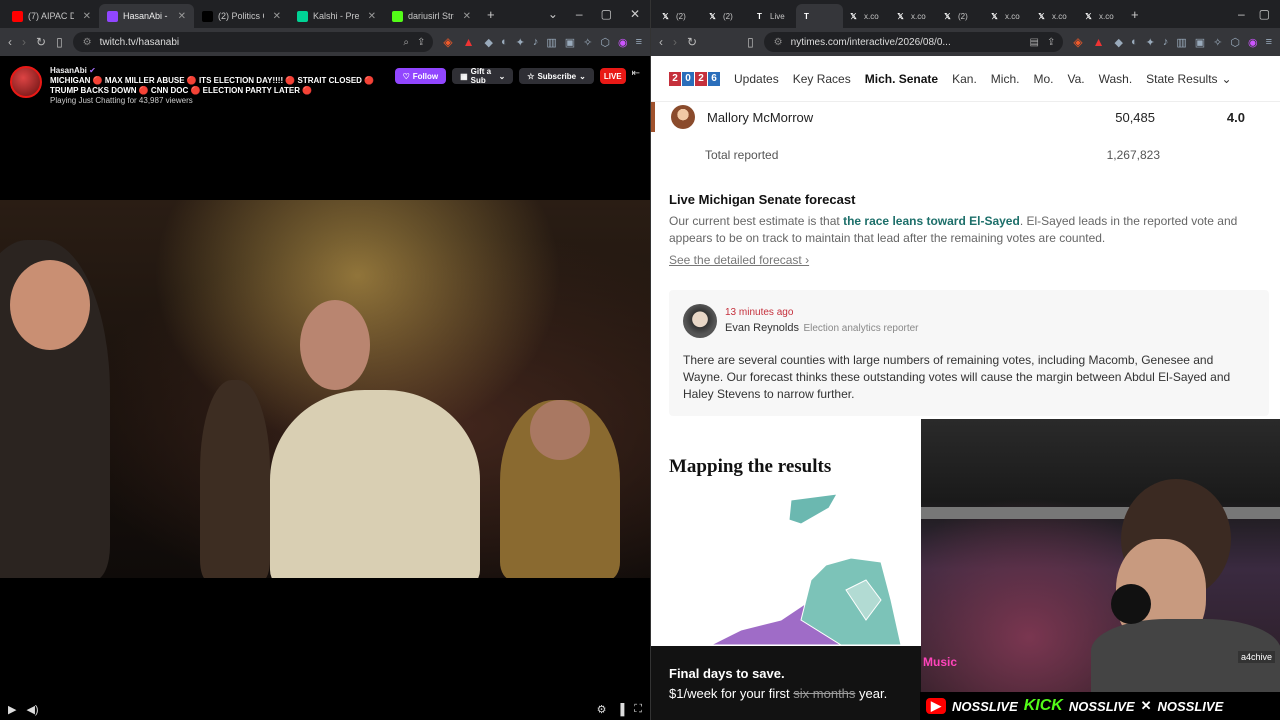 Image resolution: width=1280 pixels, height=720 pixels. Describe the element at coordinates (1146, 705) in the screenshot. I see `x-icon: ✕` at that location.